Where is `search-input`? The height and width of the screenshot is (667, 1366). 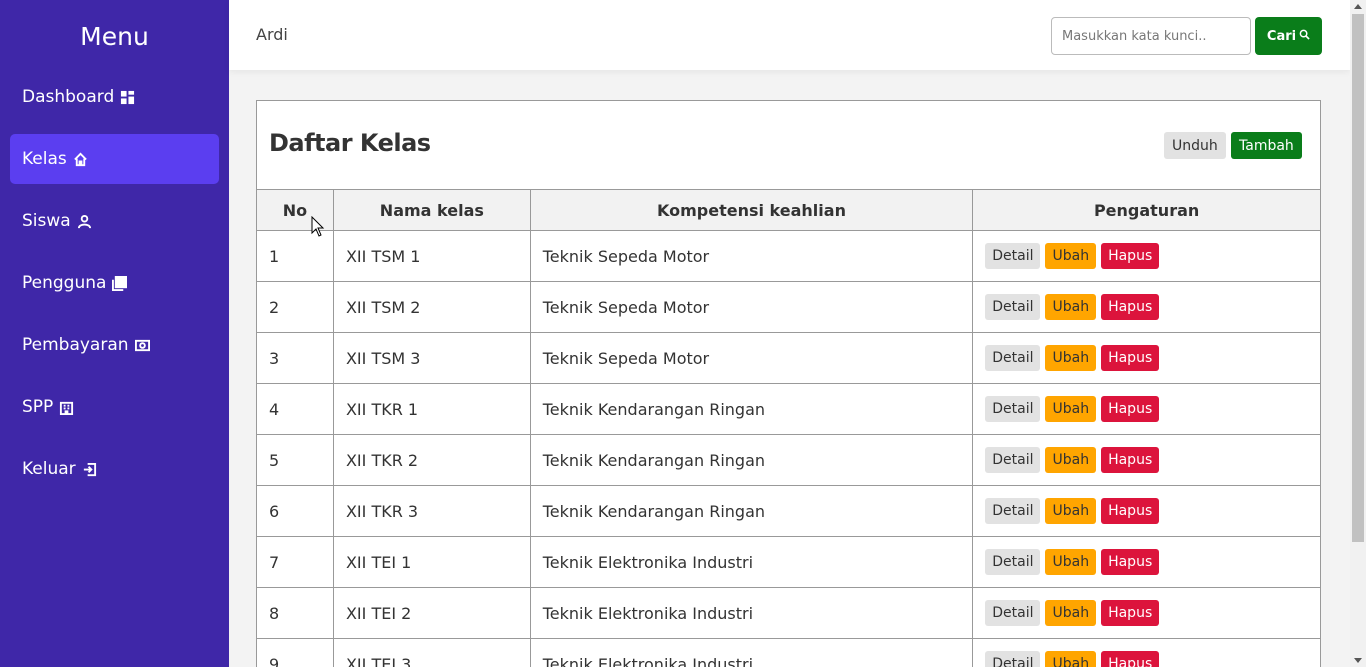
search-input is located at coordinates (1151, 36).